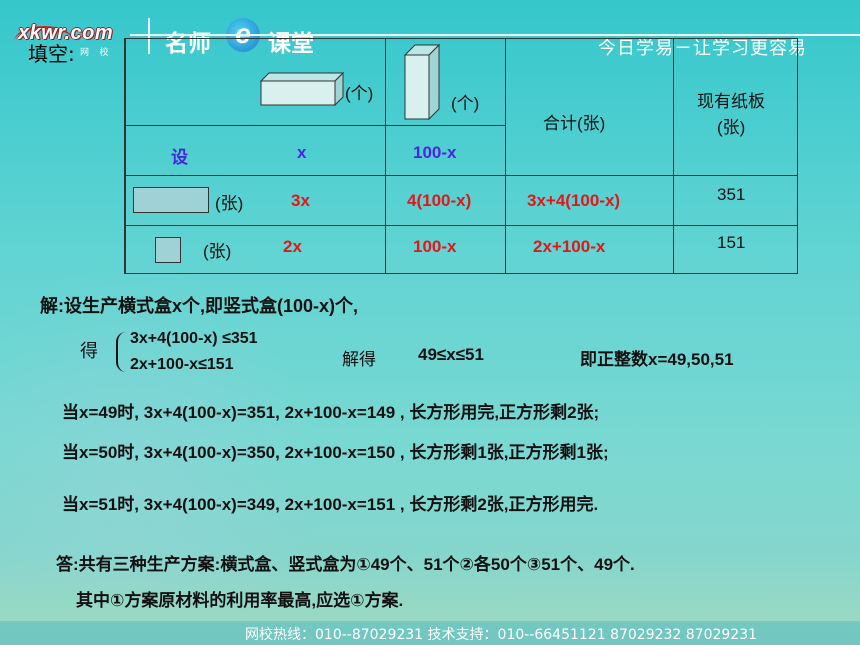  Describe the element at coordinates (465, 103) in the screenshot. I see `col2-unit: (个)` at that location.